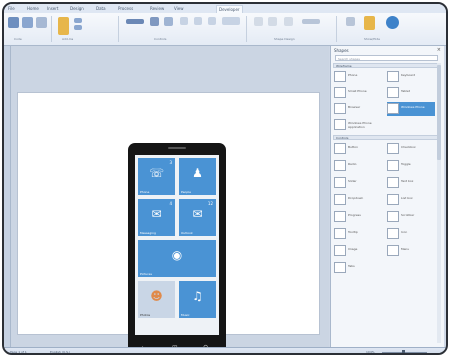  Describe the element at coordinates (372, 39) in the screenshot. I see `group-label-show-hide: Show/Hide` at that location.